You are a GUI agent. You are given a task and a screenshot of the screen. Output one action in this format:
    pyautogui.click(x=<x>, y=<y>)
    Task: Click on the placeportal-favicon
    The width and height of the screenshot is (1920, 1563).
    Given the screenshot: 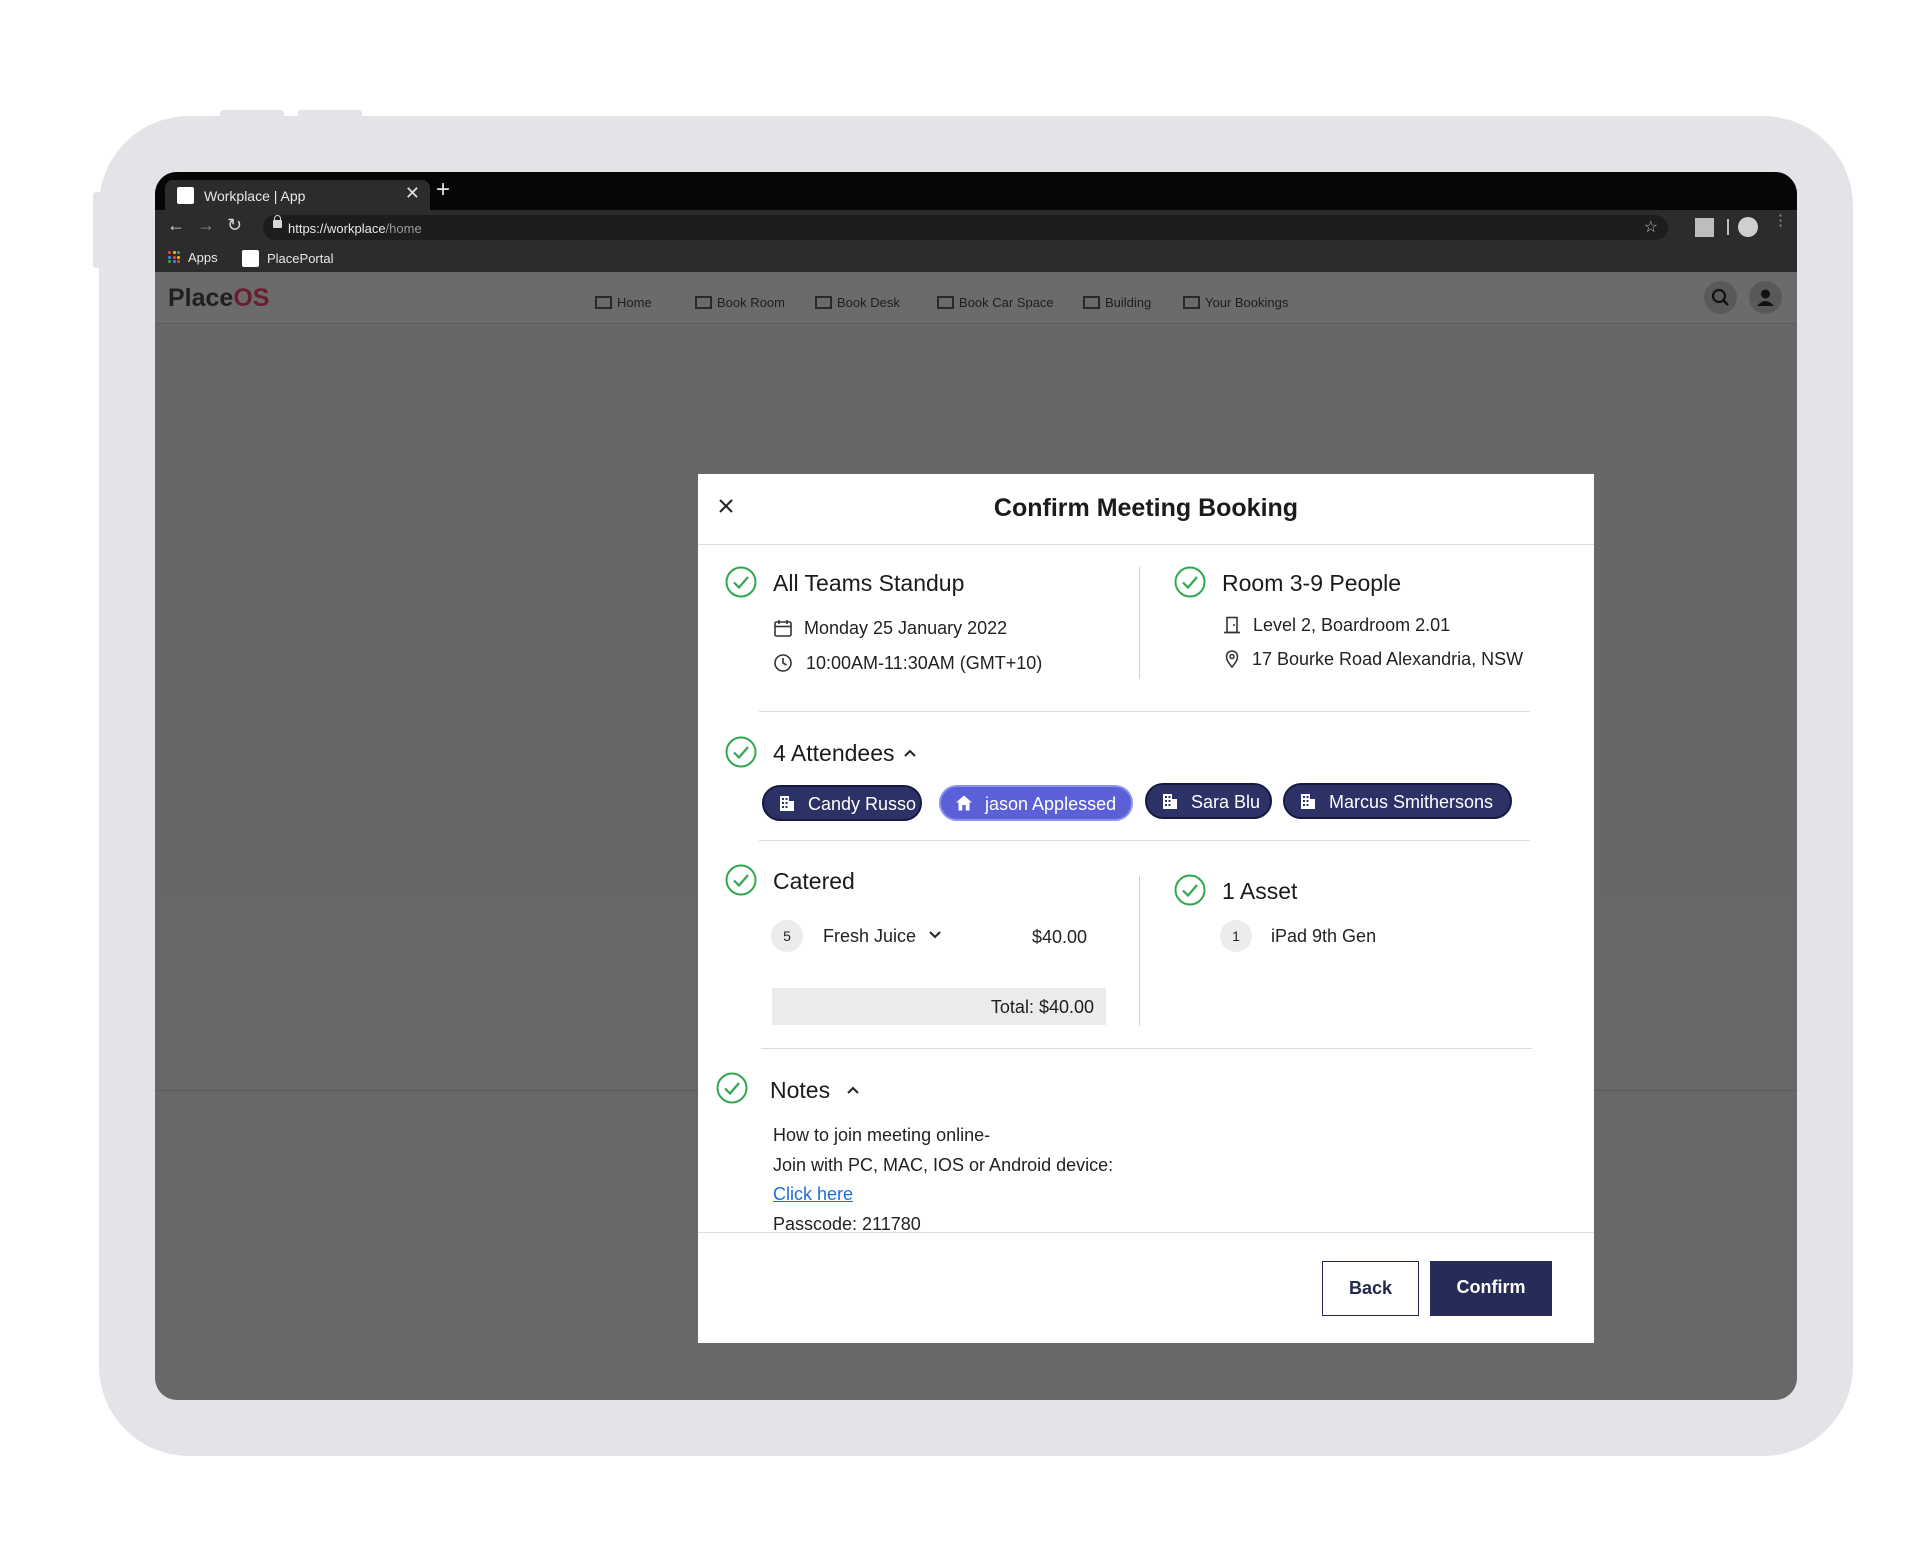 What is the action you would take?
    pyautogui.click(x=250, y=258)
    